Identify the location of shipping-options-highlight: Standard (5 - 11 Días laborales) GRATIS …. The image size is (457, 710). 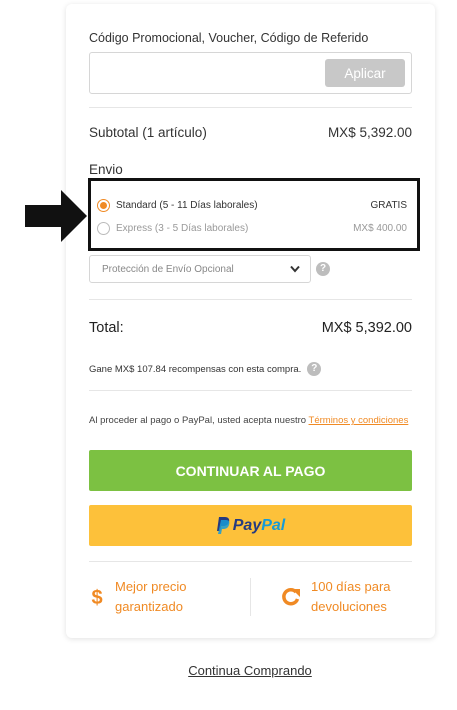
(254, 214).